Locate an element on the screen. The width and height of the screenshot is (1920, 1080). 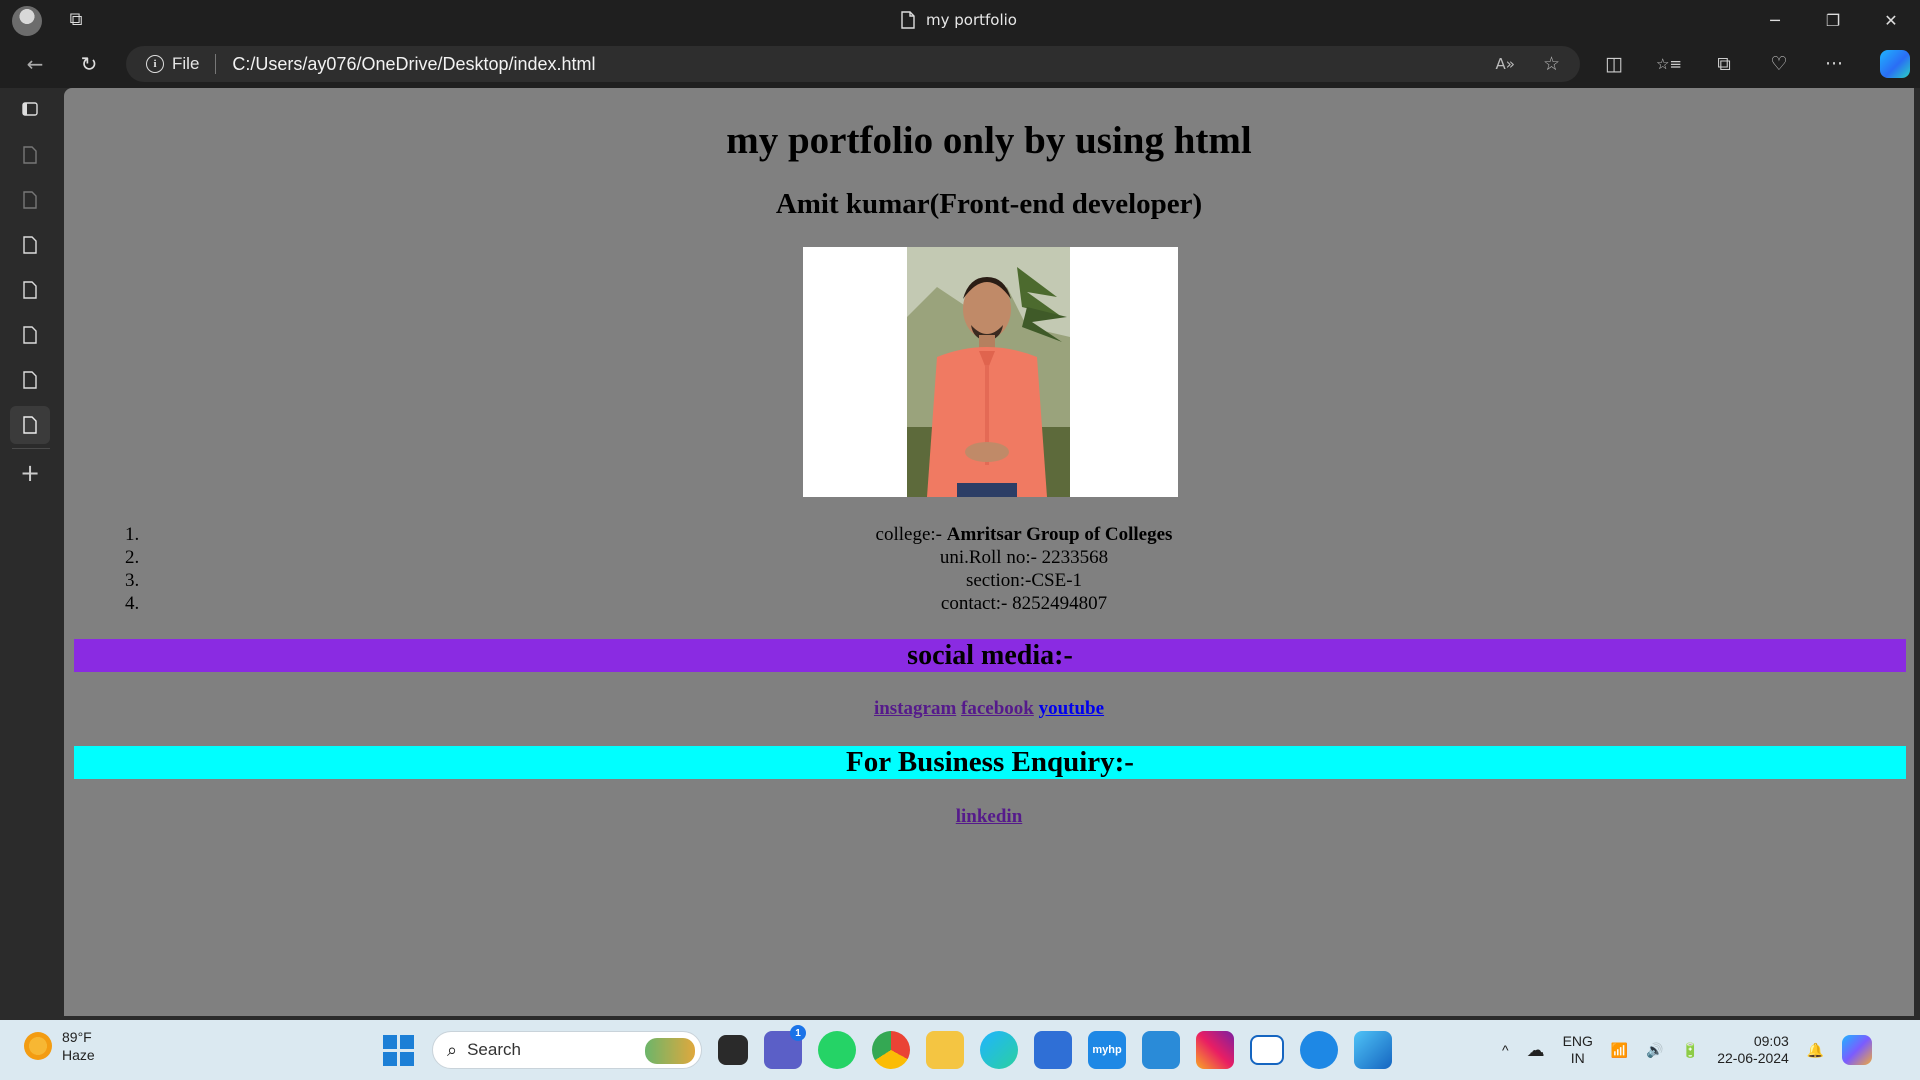
clock: 09:03 22-06-2024 is located at coordinates (1753, 1050).